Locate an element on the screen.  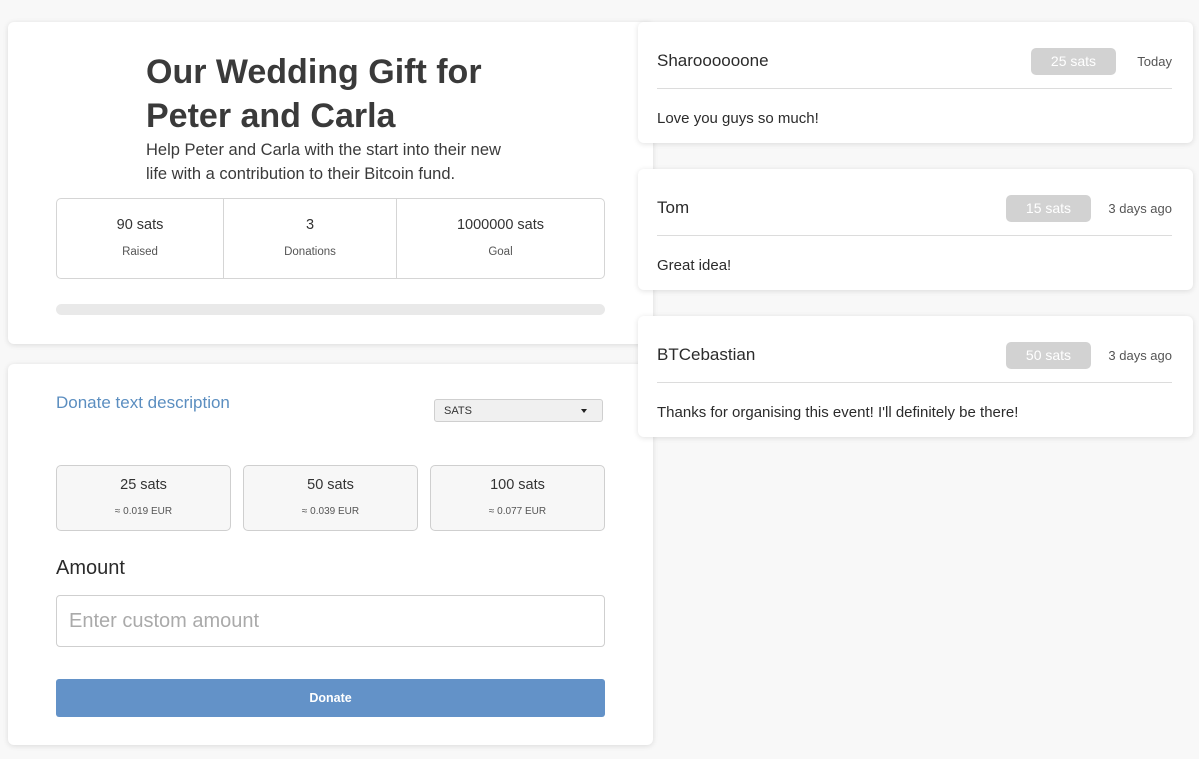
stat-donations-value: 3 is located at coordinates (310, 225).